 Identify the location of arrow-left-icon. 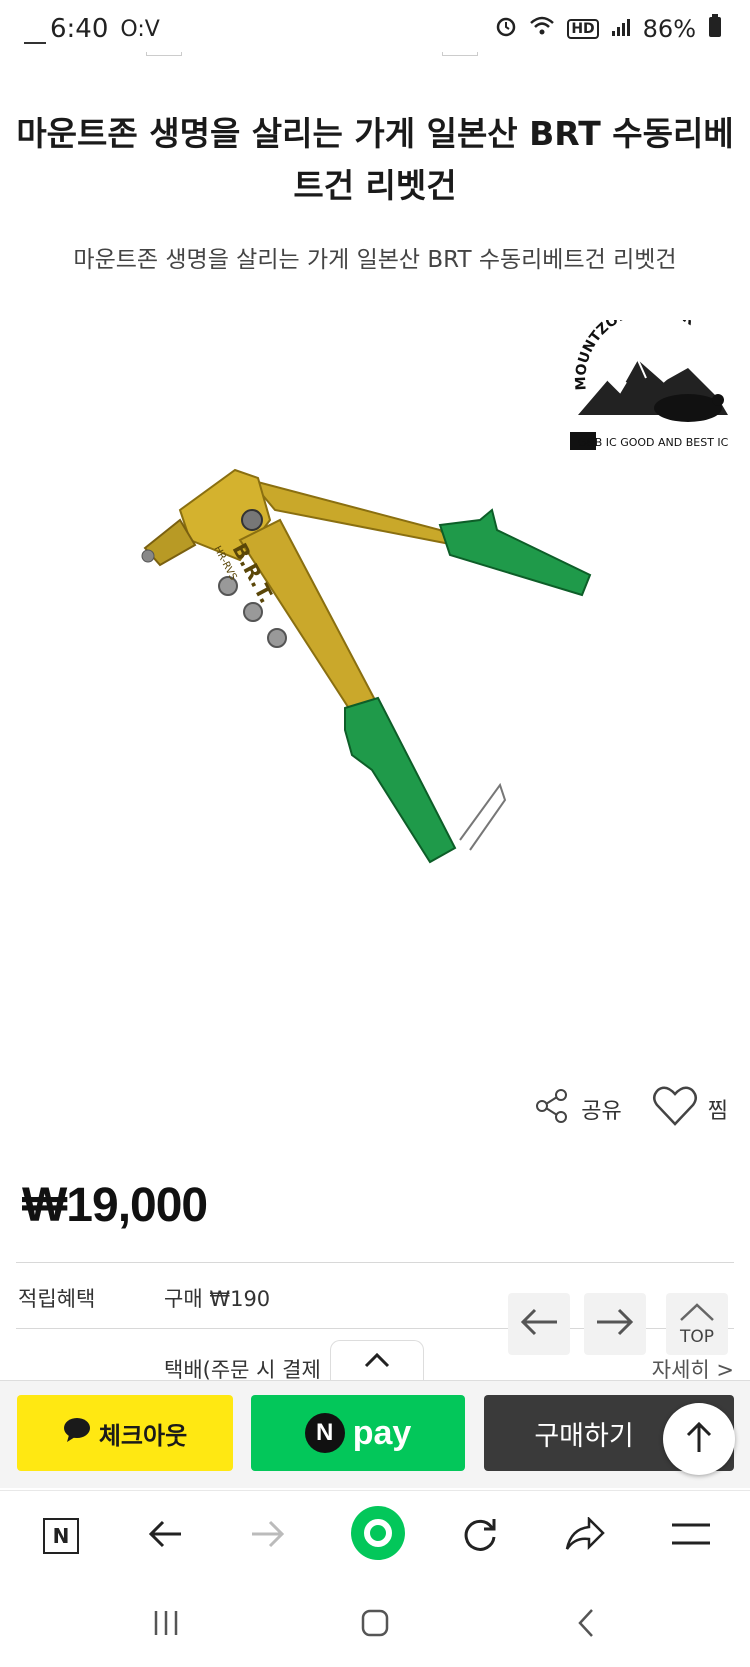
(539, 1324).